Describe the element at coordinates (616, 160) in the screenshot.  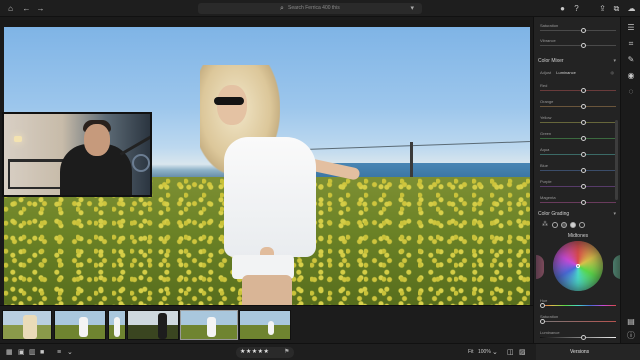
I see `panel-scrollbar` at that location.